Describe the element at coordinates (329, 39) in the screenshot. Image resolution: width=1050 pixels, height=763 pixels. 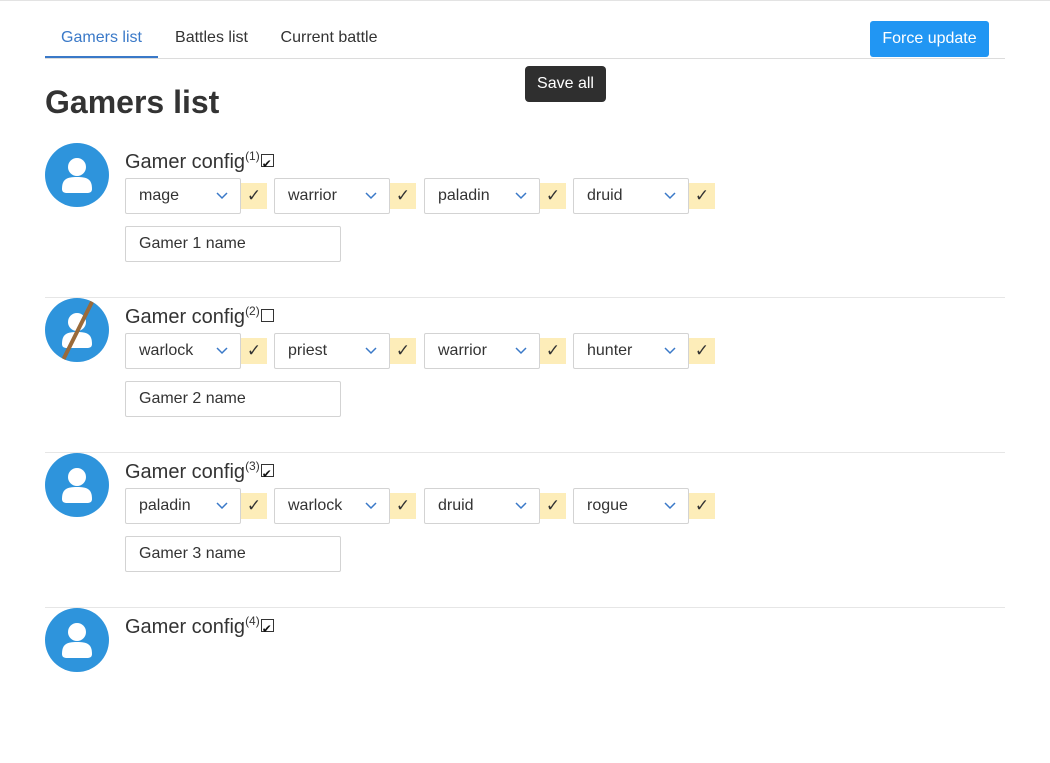
I see `tab-current-battle: Current battle` at that location.